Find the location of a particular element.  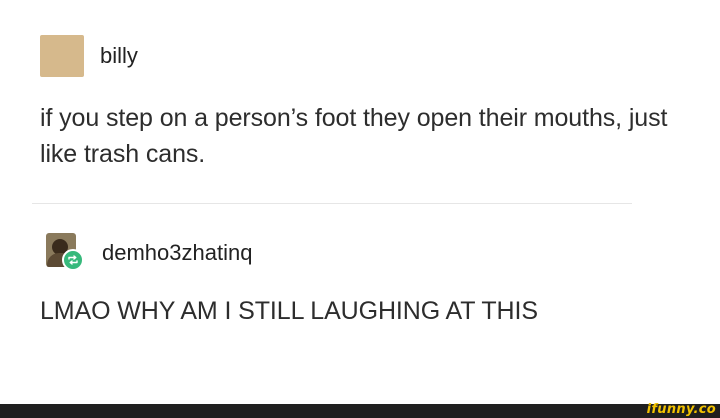

author-row: demho3zhatinq is located at coordinates (360, 253).